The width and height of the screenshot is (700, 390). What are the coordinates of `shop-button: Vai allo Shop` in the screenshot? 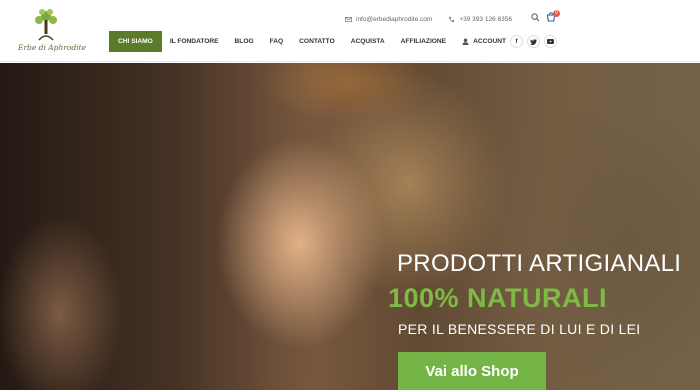 It's located at (472, 371).